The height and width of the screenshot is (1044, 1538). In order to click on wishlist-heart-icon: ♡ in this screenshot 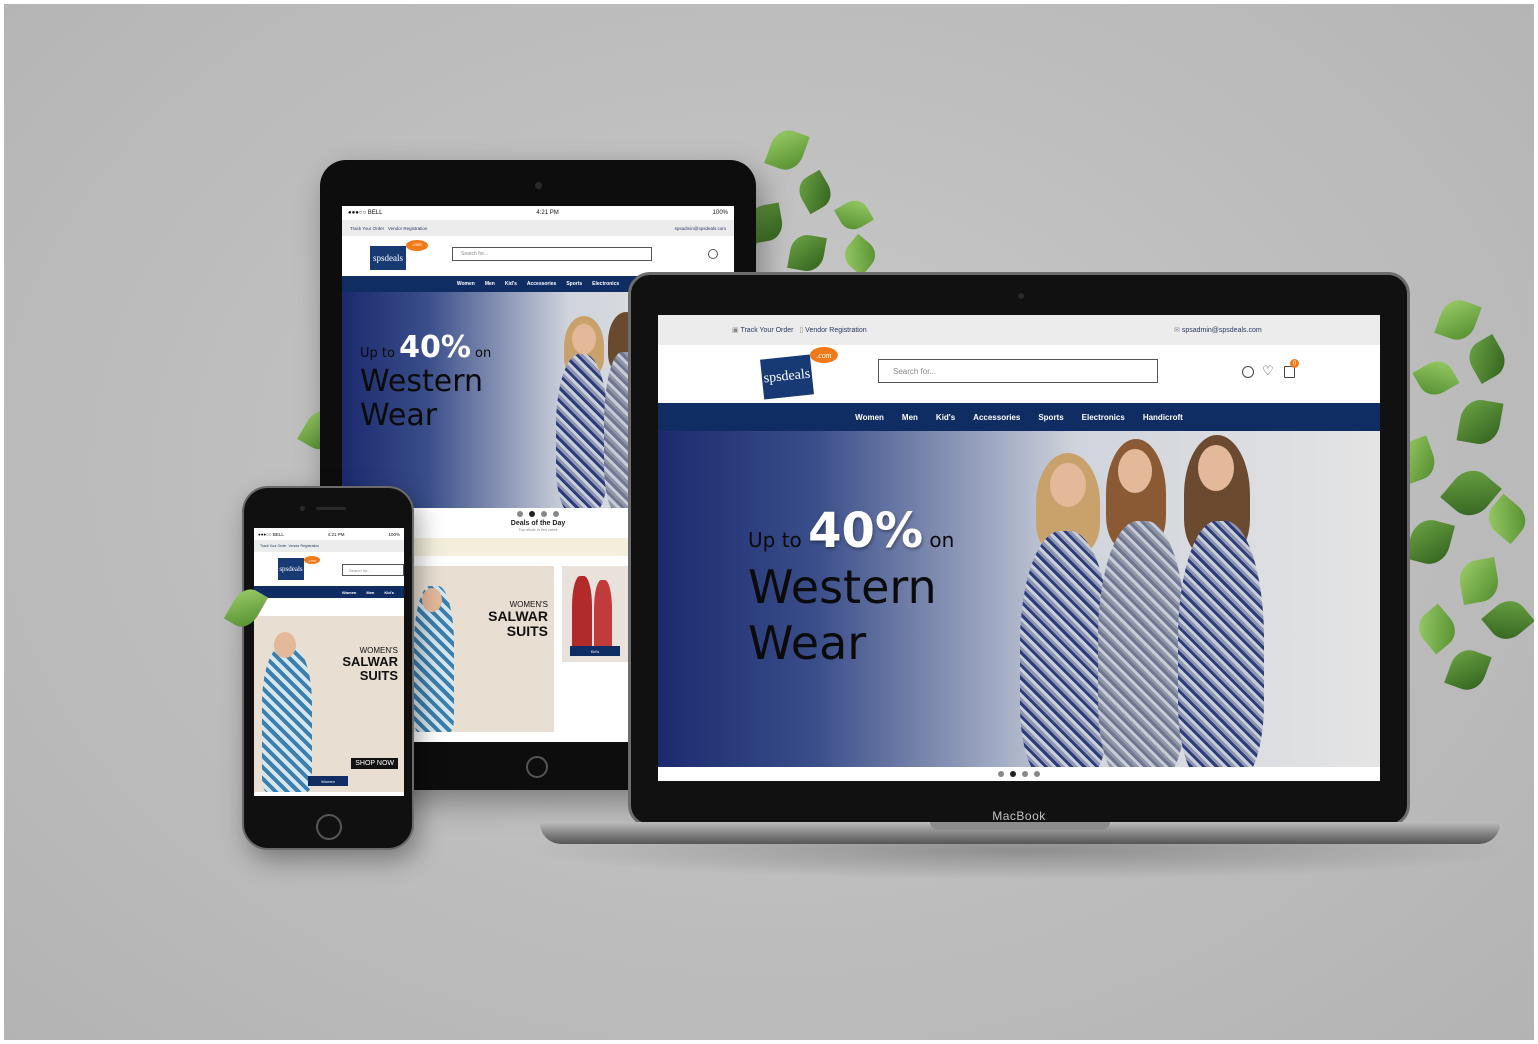, I will do `click(1268, 371)`.